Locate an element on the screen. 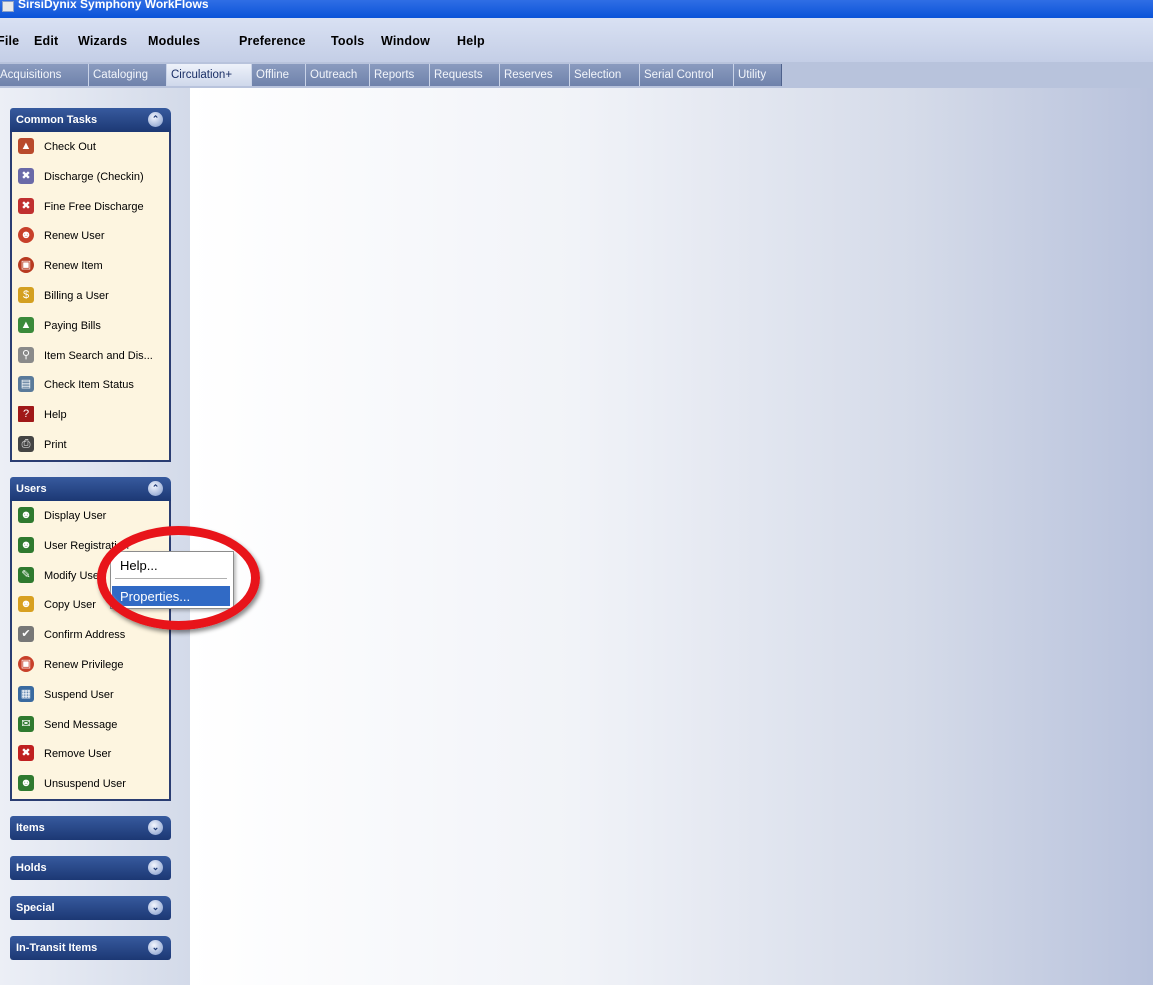  printer-icon: ⎙ is located at coordinates (26, 443).